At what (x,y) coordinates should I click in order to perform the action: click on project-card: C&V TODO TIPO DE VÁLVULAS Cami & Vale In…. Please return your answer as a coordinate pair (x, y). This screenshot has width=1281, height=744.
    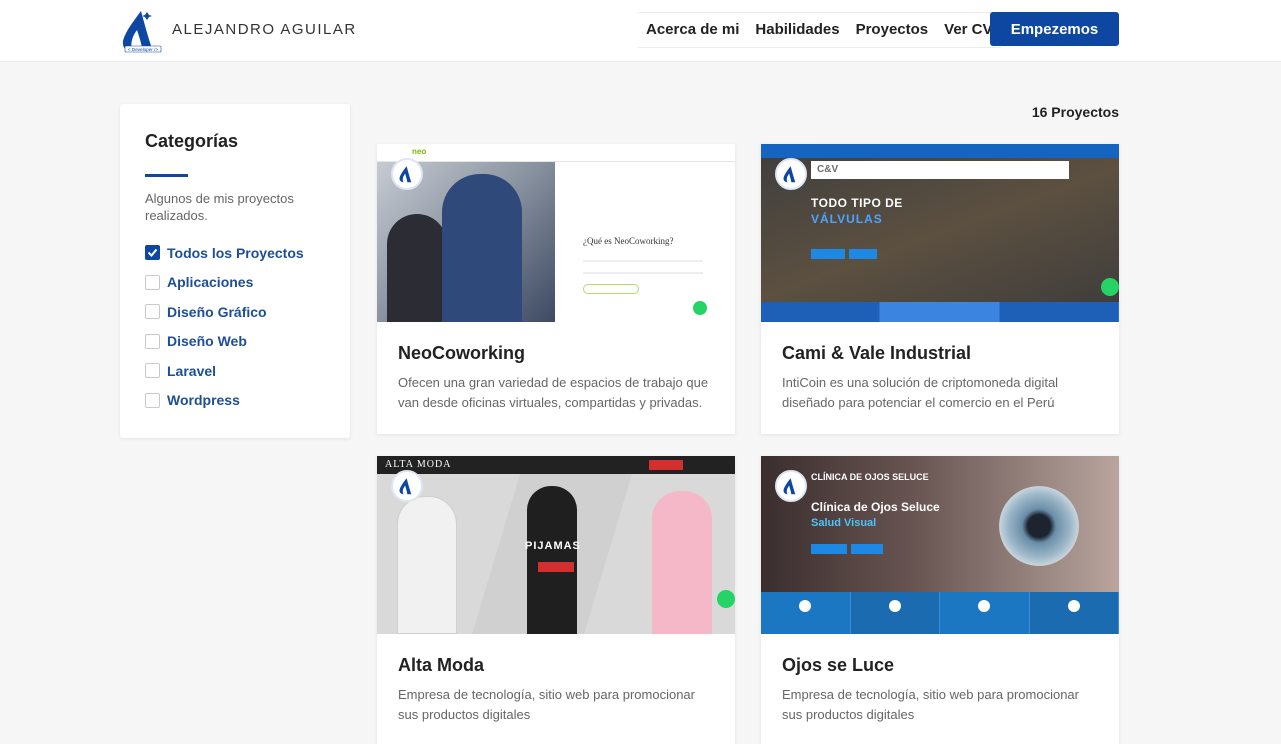
    Looking at the image, I should click on (940, 289).